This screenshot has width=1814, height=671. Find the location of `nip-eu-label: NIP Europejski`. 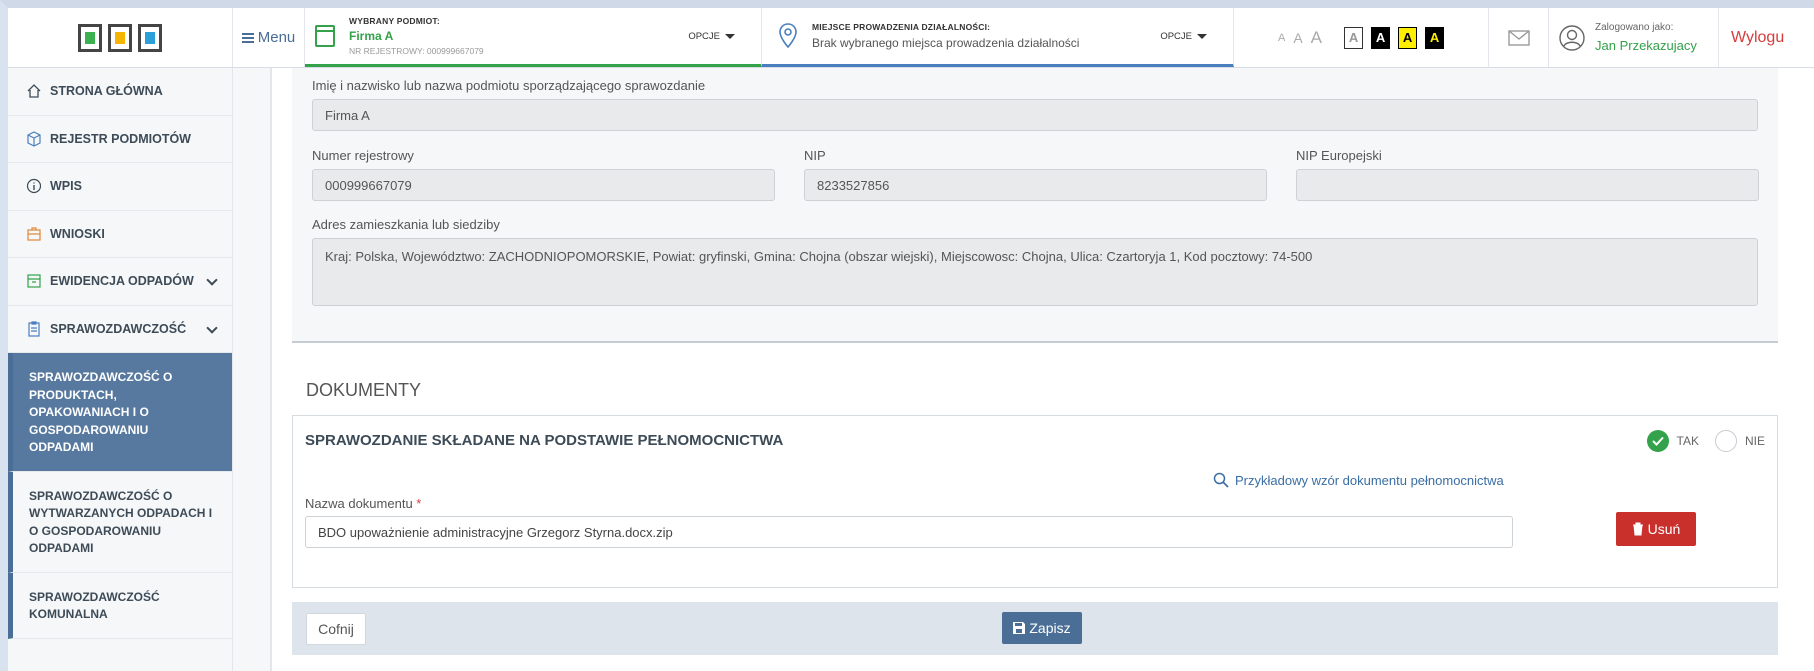

nip-eu-label: NIP Europejski is located at coordinates (1339, 155).